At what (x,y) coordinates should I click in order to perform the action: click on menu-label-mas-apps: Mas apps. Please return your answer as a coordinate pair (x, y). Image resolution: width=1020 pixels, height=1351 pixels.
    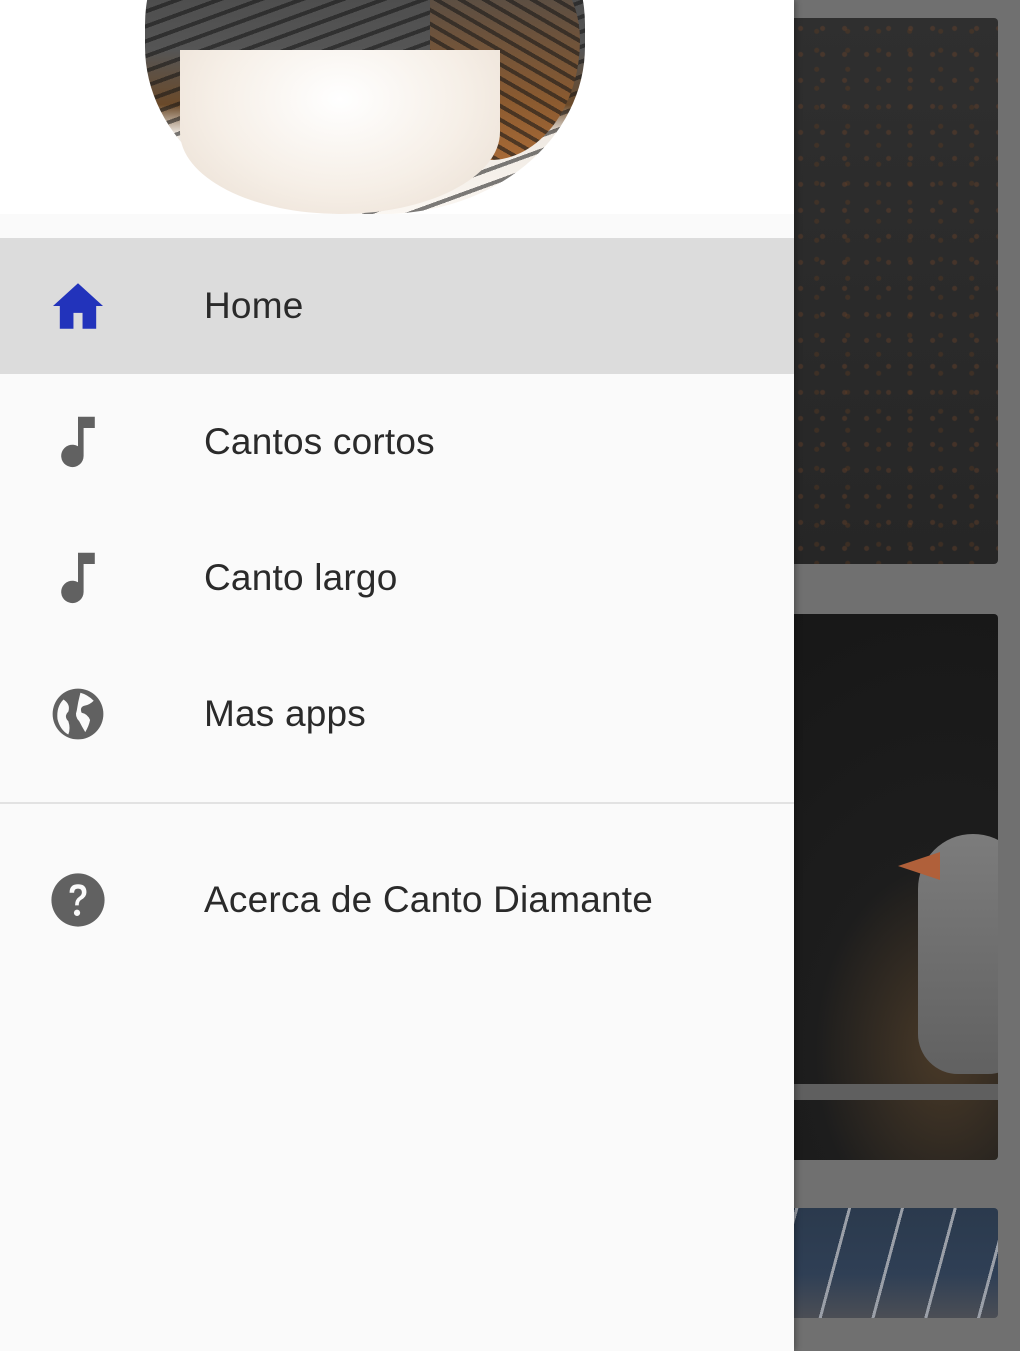
    Looking at the image, I should click on (285, 713).